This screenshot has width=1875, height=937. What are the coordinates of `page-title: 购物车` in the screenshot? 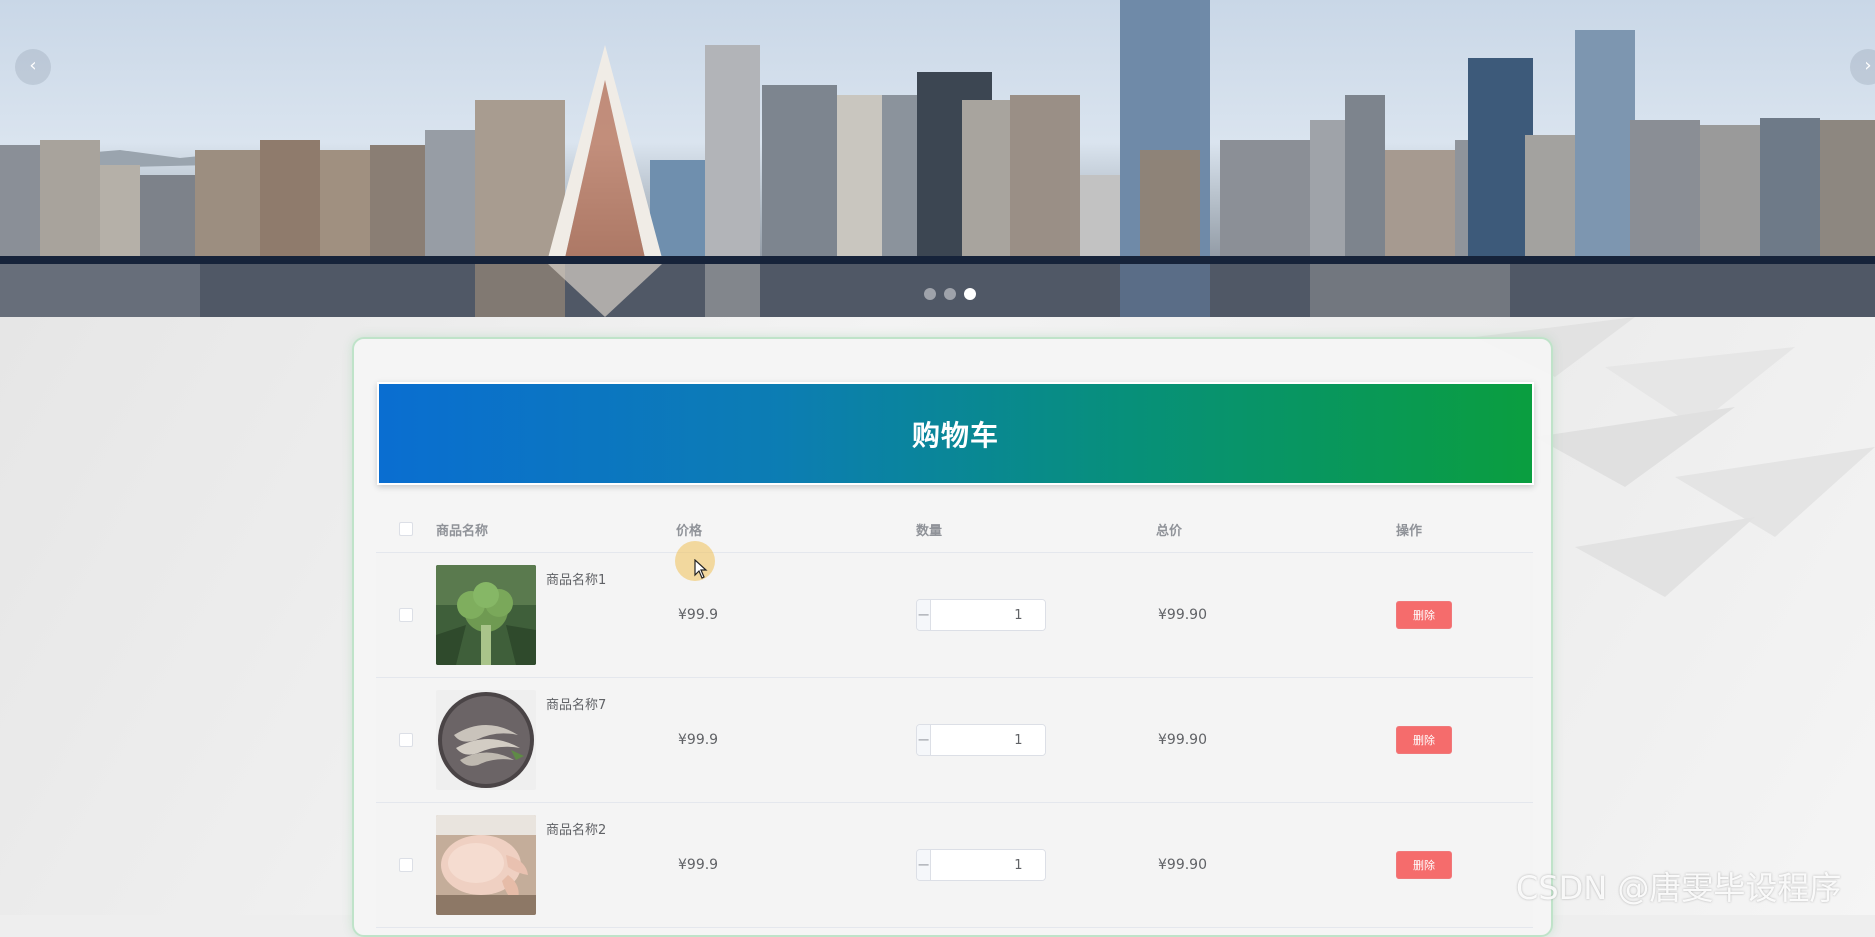 It's located at (955, 435).